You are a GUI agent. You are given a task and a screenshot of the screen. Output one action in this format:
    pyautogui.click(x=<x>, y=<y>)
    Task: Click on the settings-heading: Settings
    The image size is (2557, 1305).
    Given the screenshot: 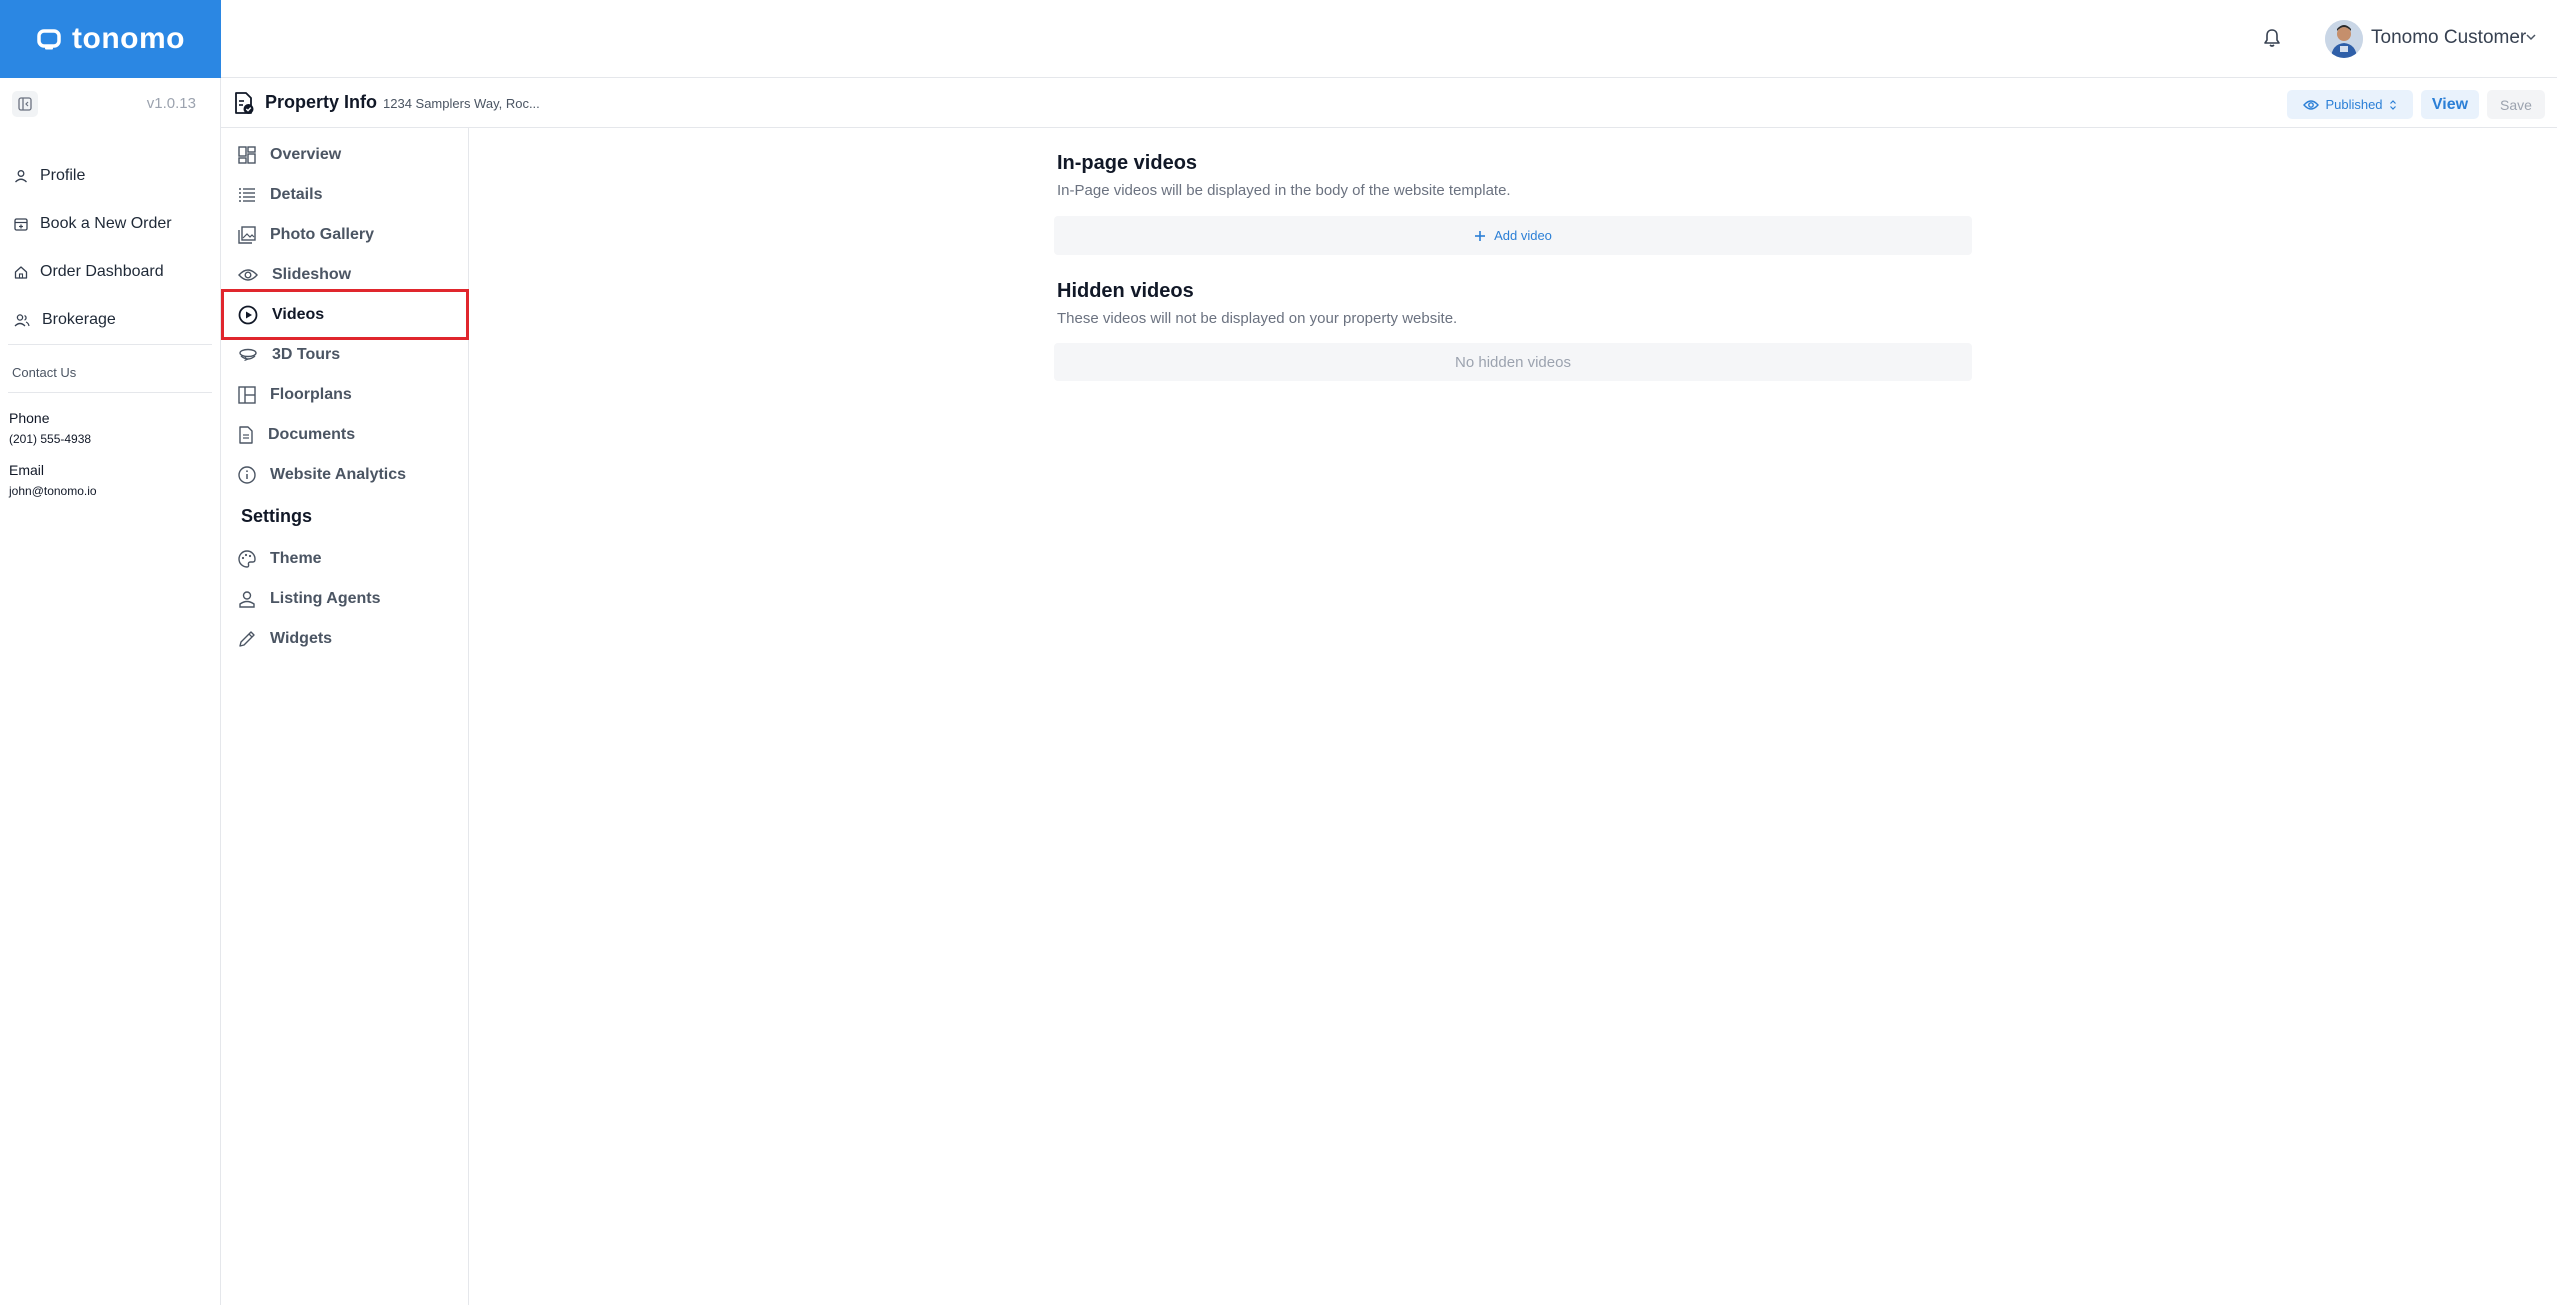 What is the action you would take?
    pyautogui.click(x=277, y=516)
    